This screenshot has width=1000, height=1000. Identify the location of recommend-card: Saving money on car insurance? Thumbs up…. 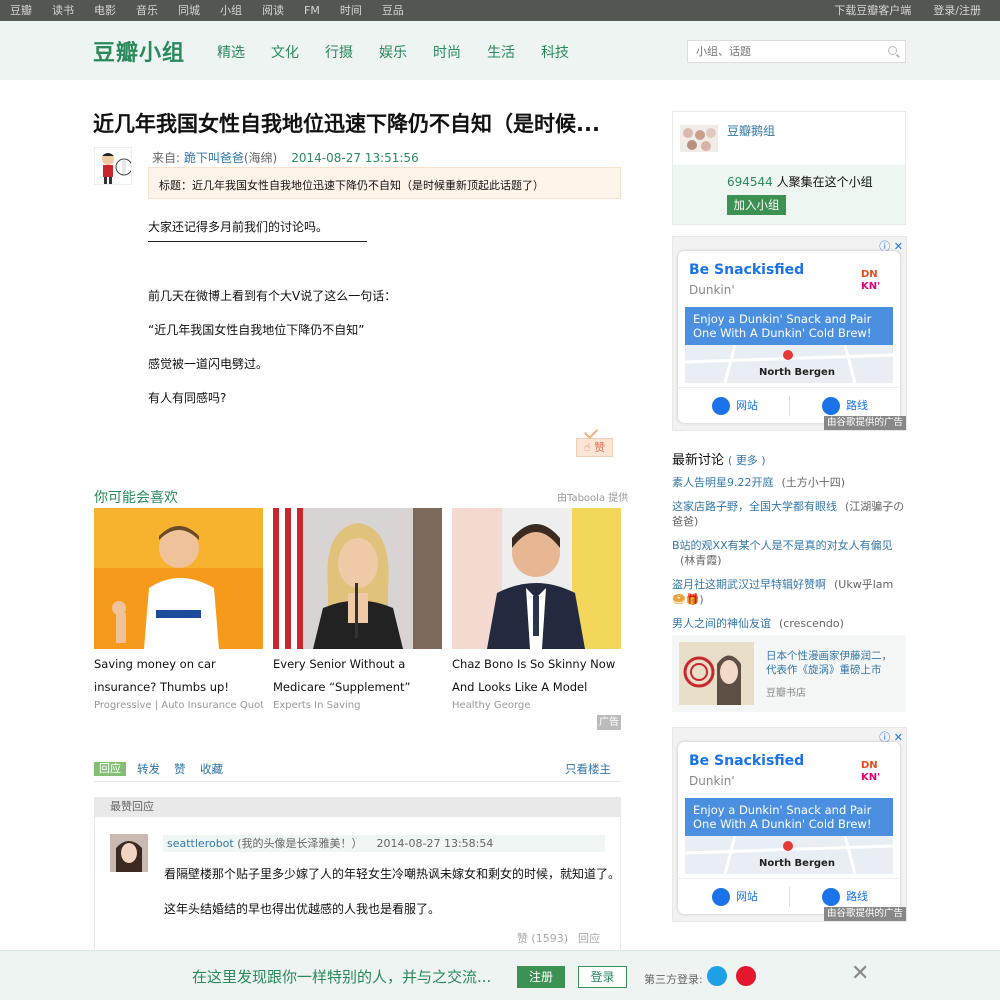
(178, 609).